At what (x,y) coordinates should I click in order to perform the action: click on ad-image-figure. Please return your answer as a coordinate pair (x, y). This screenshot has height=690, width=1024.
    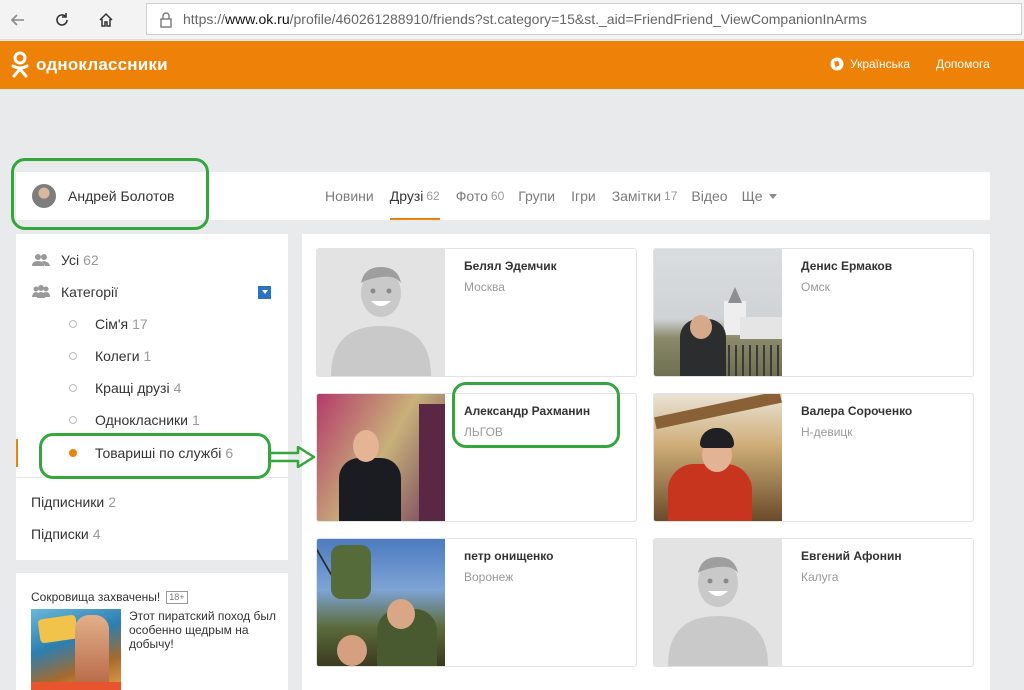
    Looking at the image, I should click on (92, 650).